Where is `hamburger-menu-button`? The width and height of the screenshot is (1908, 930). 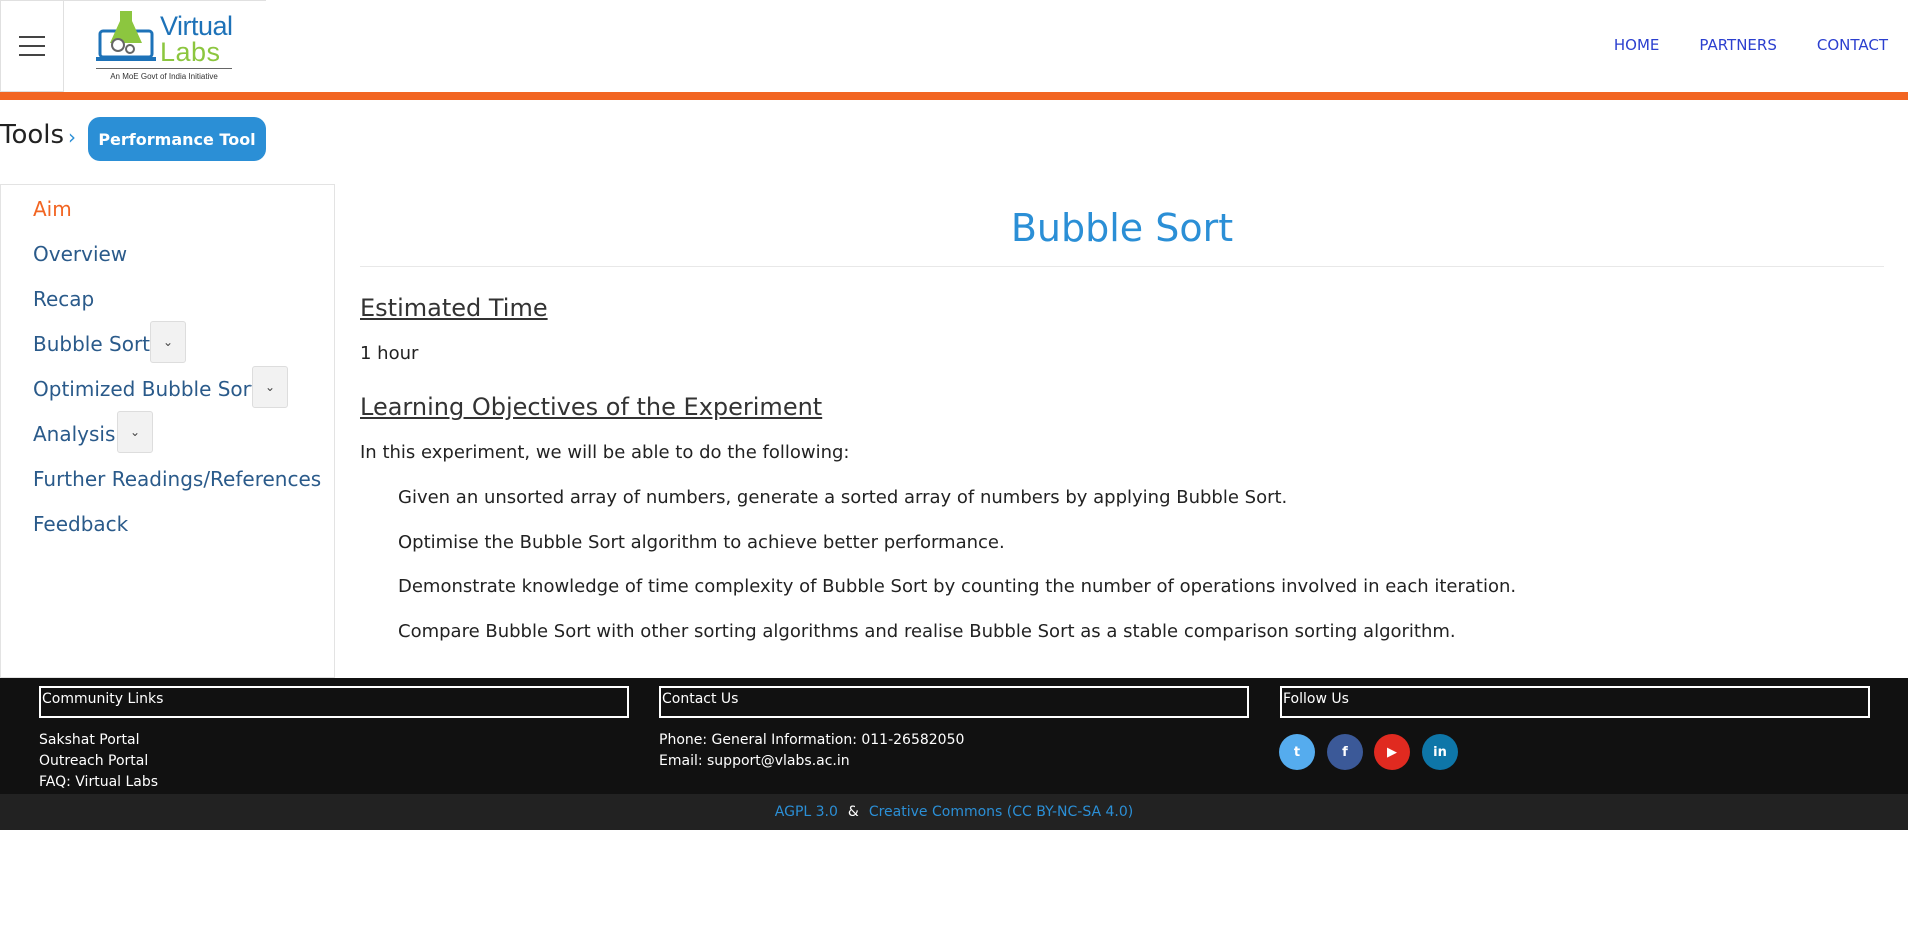 hamburger-menu-button is located at coordinates (32, 46).